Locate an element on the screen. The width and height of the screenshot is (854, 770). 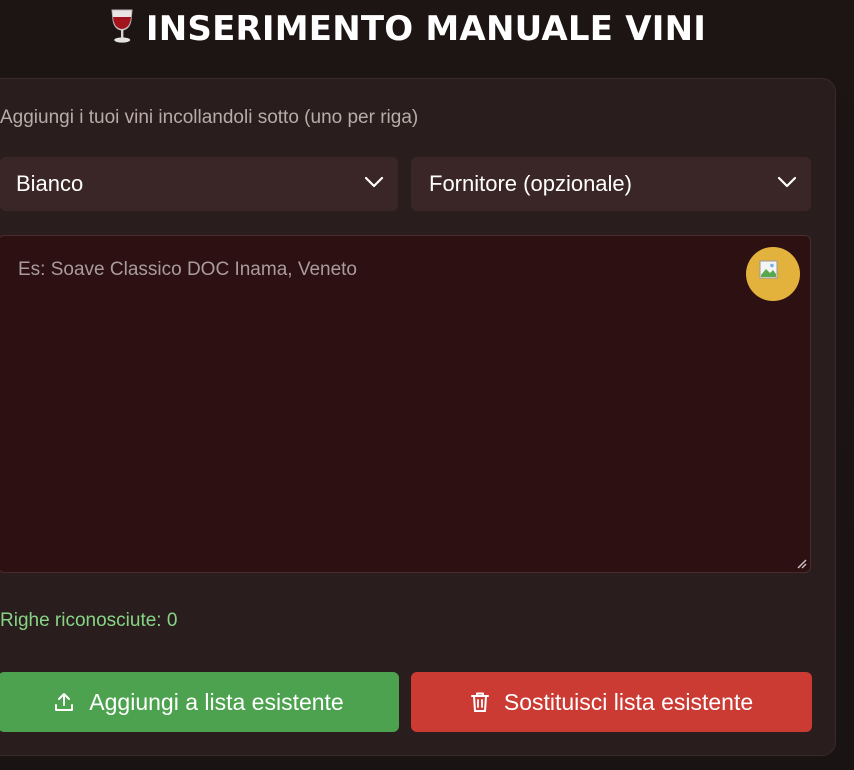
page-title: INSERIMENTO MANUALE VINI is located at coordinates (407, 28).